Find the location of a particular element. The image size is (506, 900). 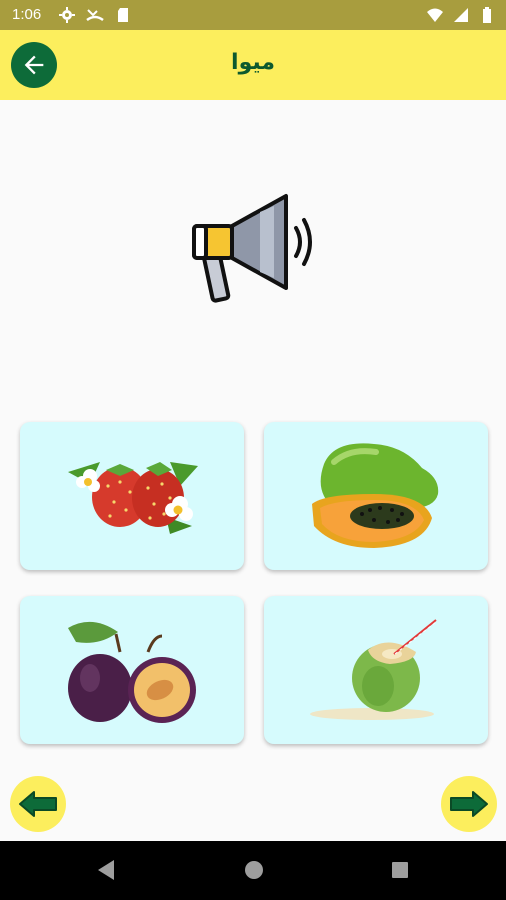

wifi-icon is located at coordinates (435, 15).